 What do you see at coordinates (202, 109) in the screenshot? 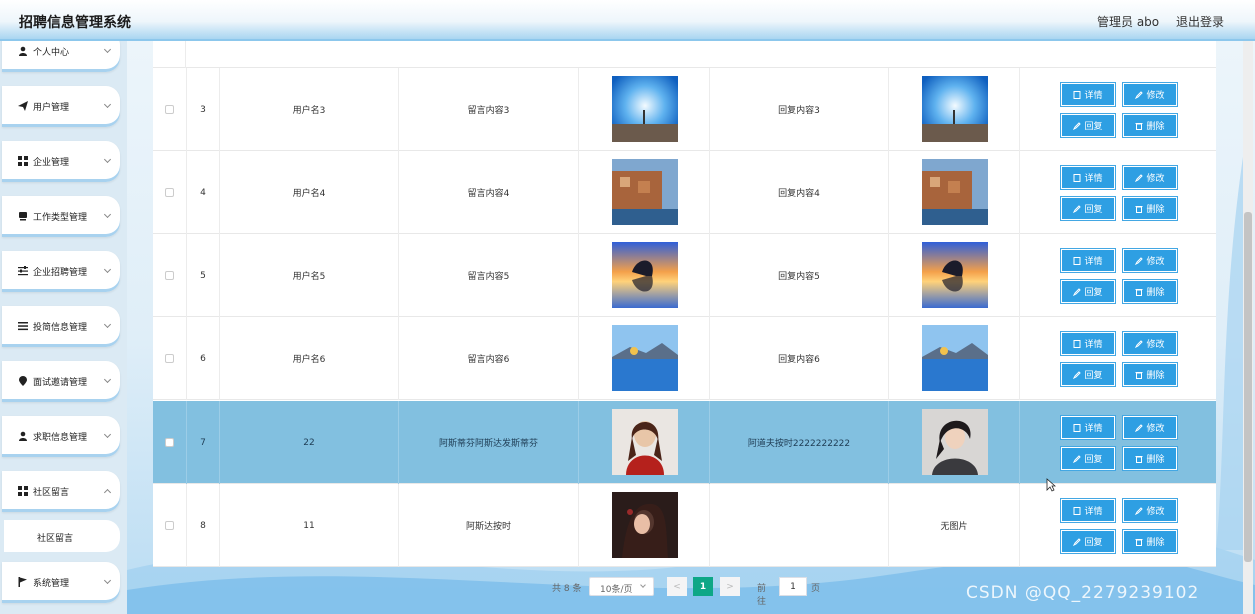
I see `row-index: 3` at bounding box center [202, 109].